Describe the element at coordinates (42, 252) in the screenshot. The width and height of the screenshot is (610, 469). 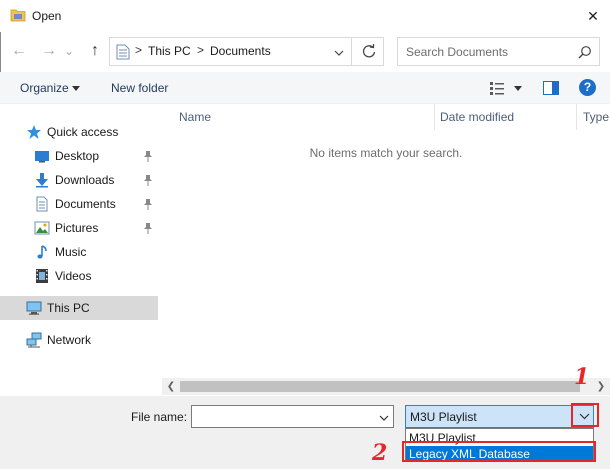
I see `music-icon` at that location.